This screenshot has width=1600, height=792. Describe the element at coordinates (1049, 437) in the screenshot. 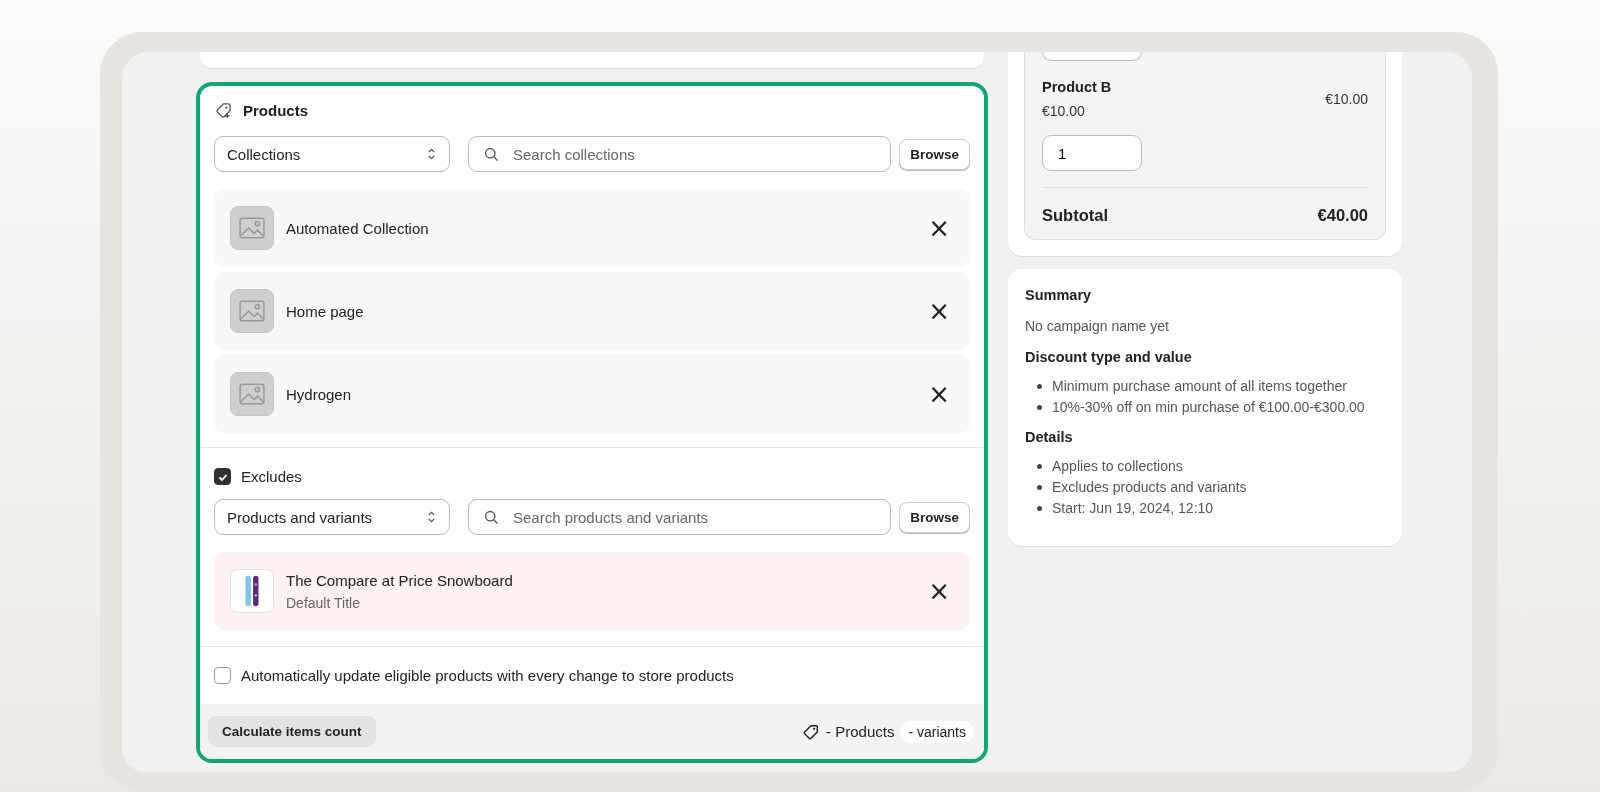

I see `section-heading: Details` at that location.